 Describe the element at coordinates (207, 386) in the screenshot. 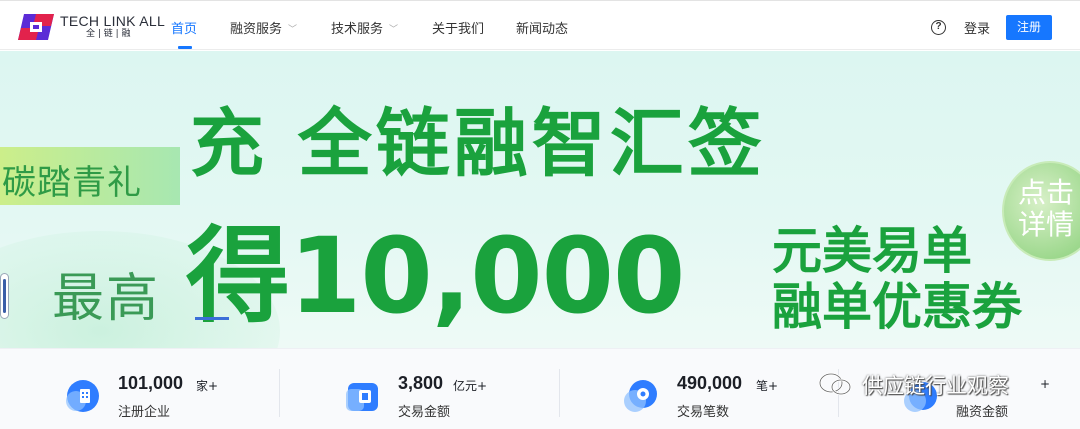

I see `stat-unit-companies: 家+` at that location.